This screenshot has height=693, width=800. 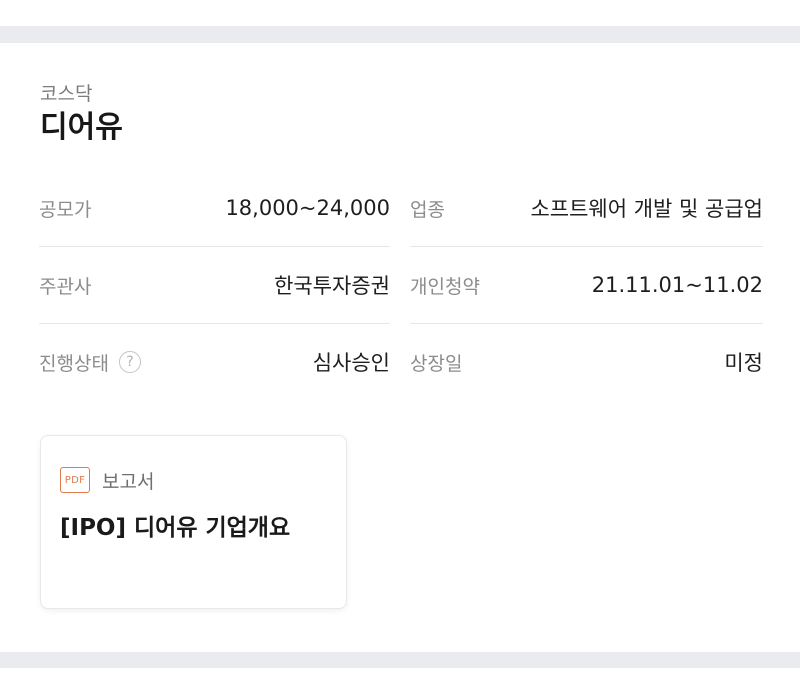 What do you see at coordinates (677, 285) in the screenshot?
I see `subscription-value: 21.11.01~11.02` at bounding box center [677, 285].